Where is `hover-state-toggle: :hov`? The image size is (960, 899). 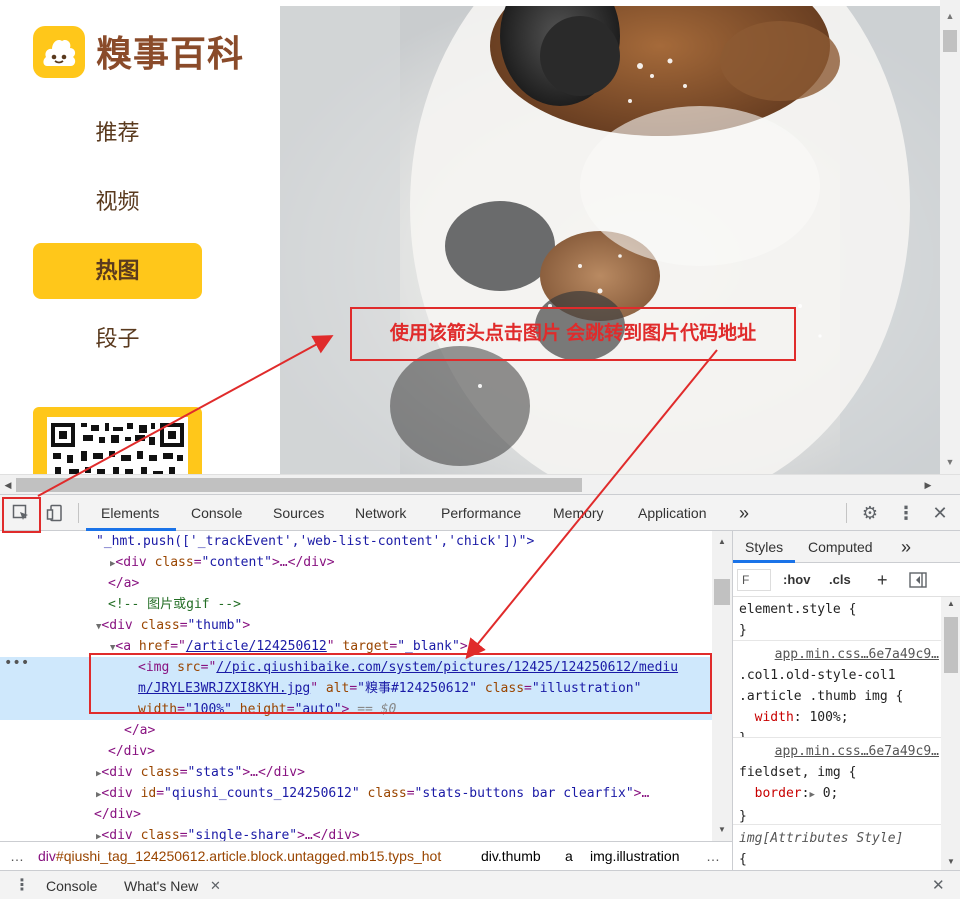 hover-state-toggle: :hov is located at coordinates (796, 580).